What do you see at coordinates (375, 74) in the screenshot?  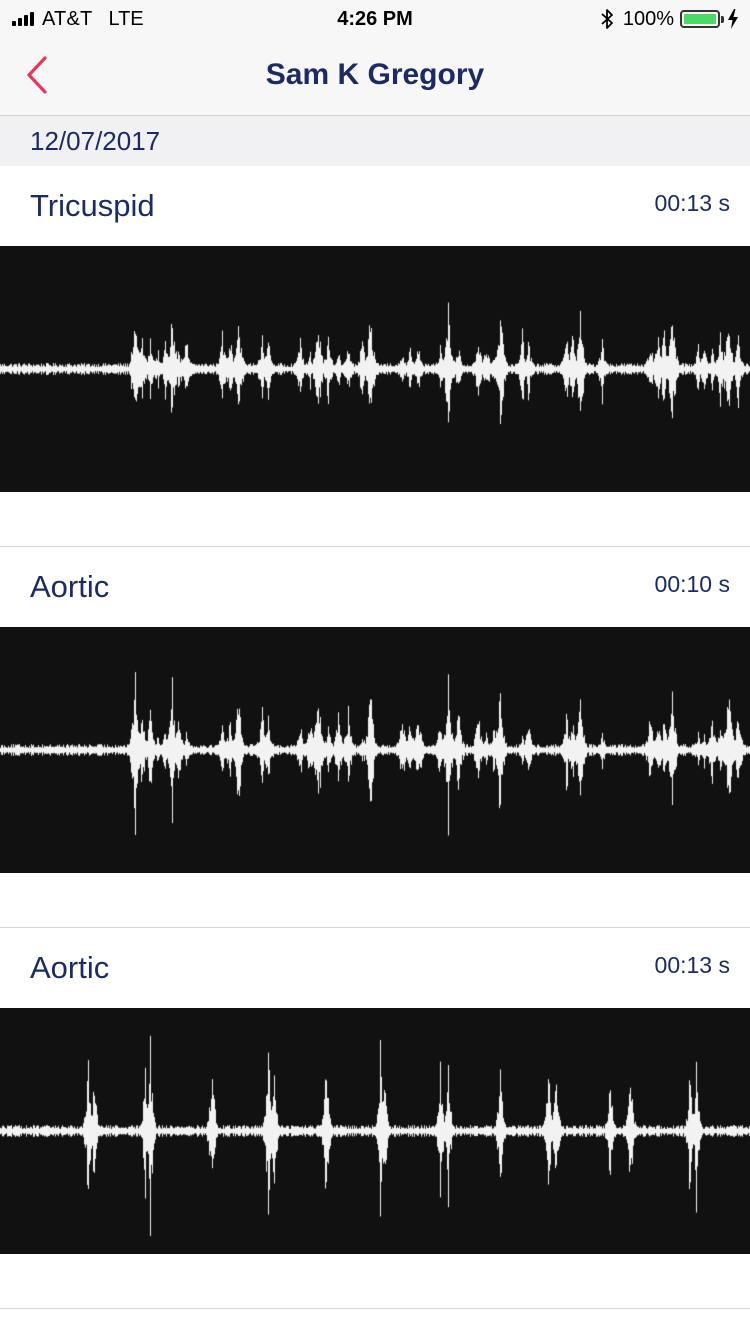 I see `page-title: Sam K Gregory` at bounding box center [375, 74].